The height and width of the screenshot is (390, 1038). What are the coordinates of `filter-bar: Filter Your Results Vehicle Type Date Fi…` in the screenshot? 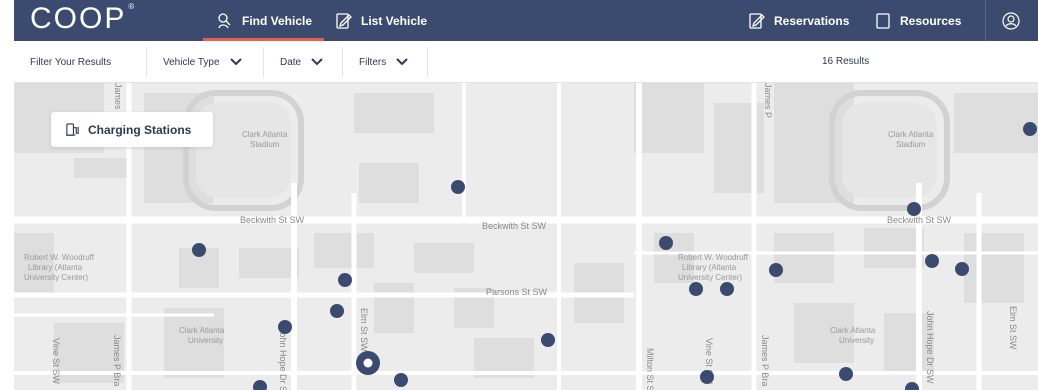 It's located at (526, 62).